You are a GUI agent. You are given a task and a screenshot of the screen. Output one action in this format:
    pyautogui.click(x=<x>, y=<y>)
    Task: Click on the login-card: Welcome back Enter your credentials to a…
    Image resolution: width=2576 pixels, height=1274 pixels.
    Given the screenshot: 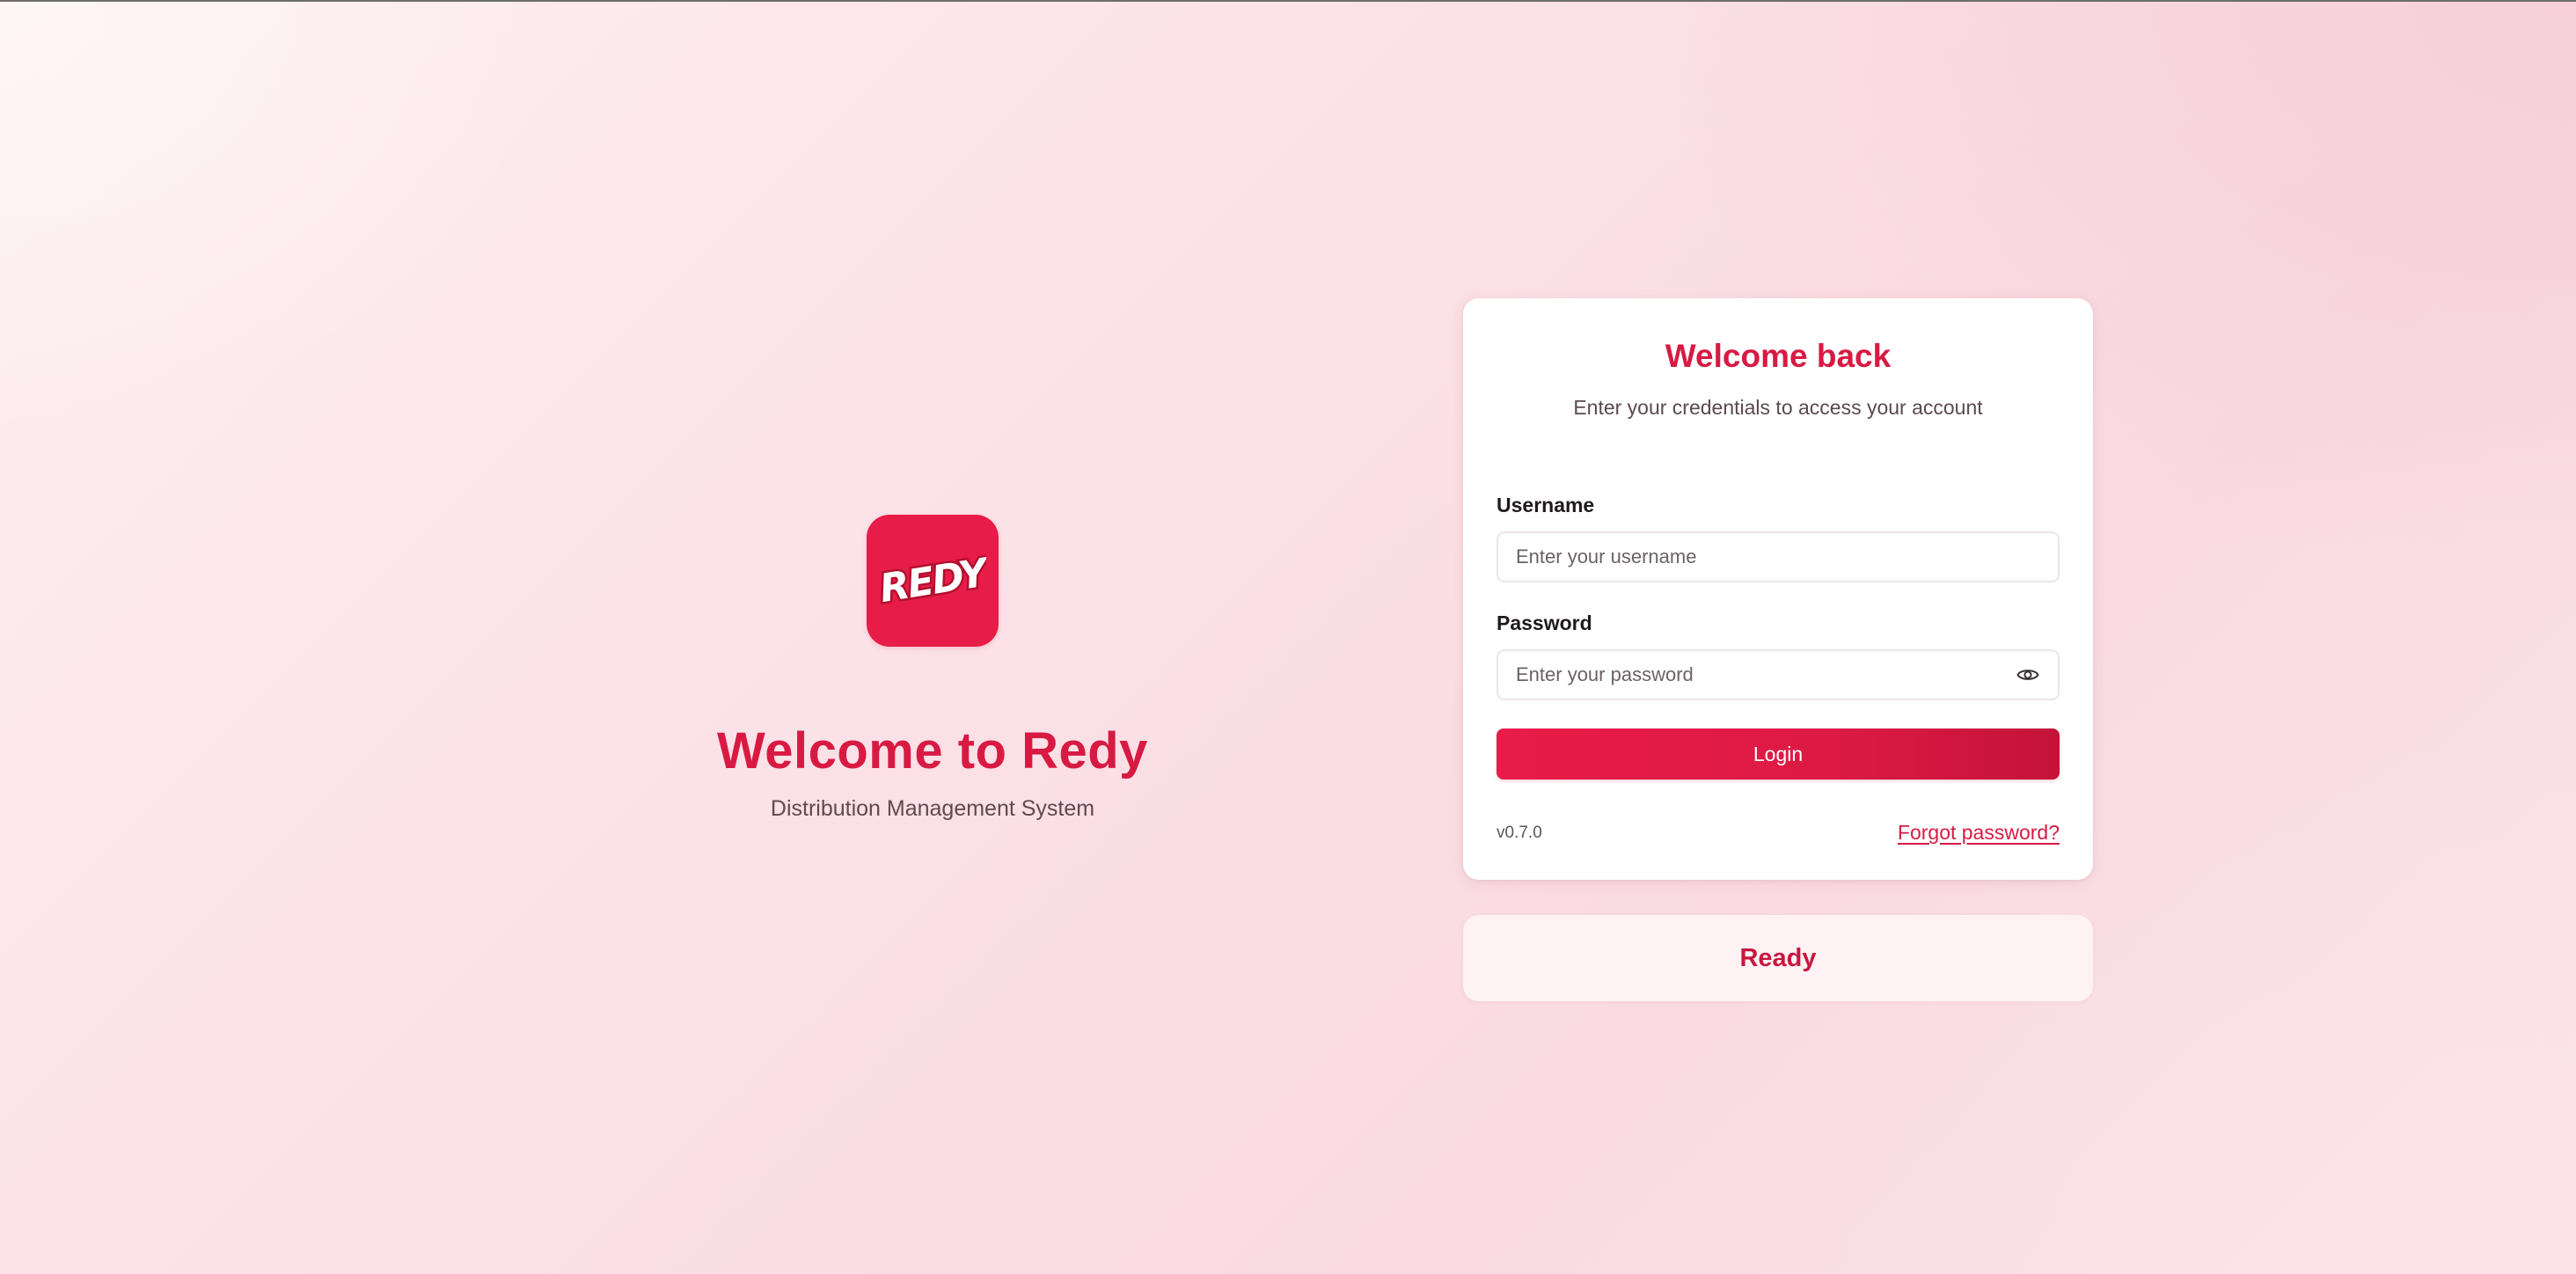 What is the action you would take?
    pyautogui.click(x=1778, y=589)
    